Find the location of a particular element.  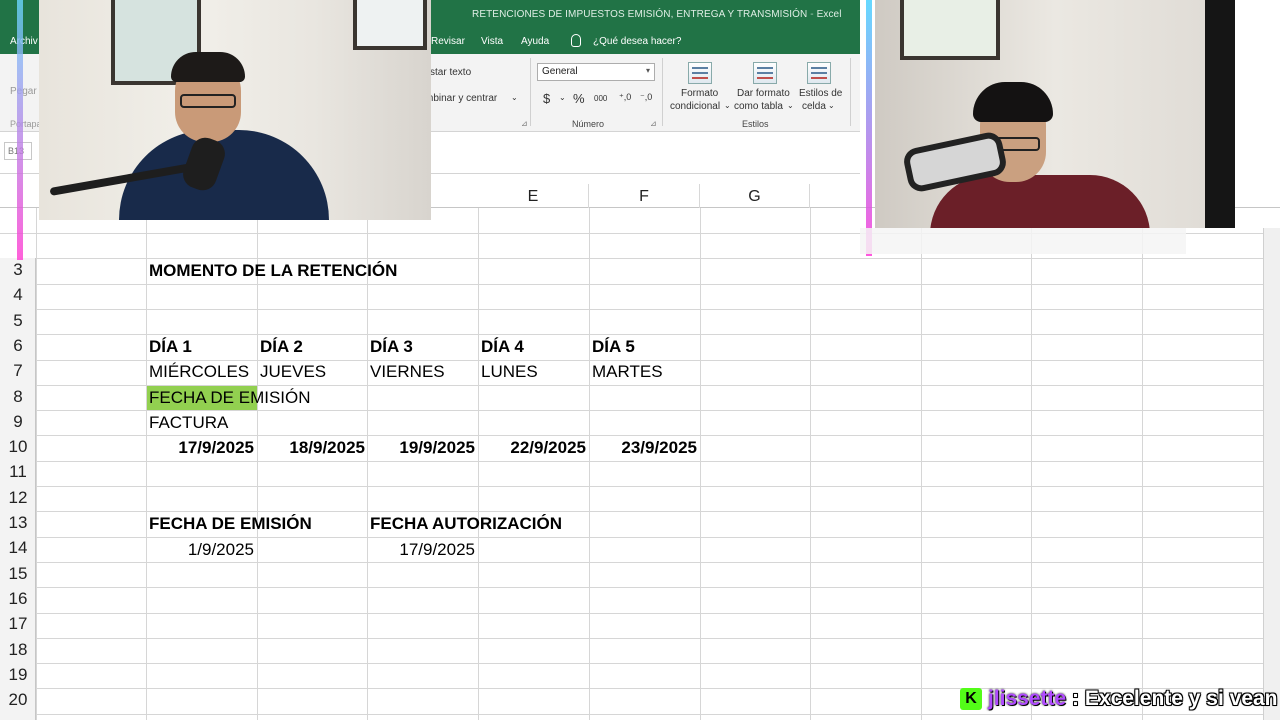

cell-b6: DÍA 1 is located at coordinates (170, 347).